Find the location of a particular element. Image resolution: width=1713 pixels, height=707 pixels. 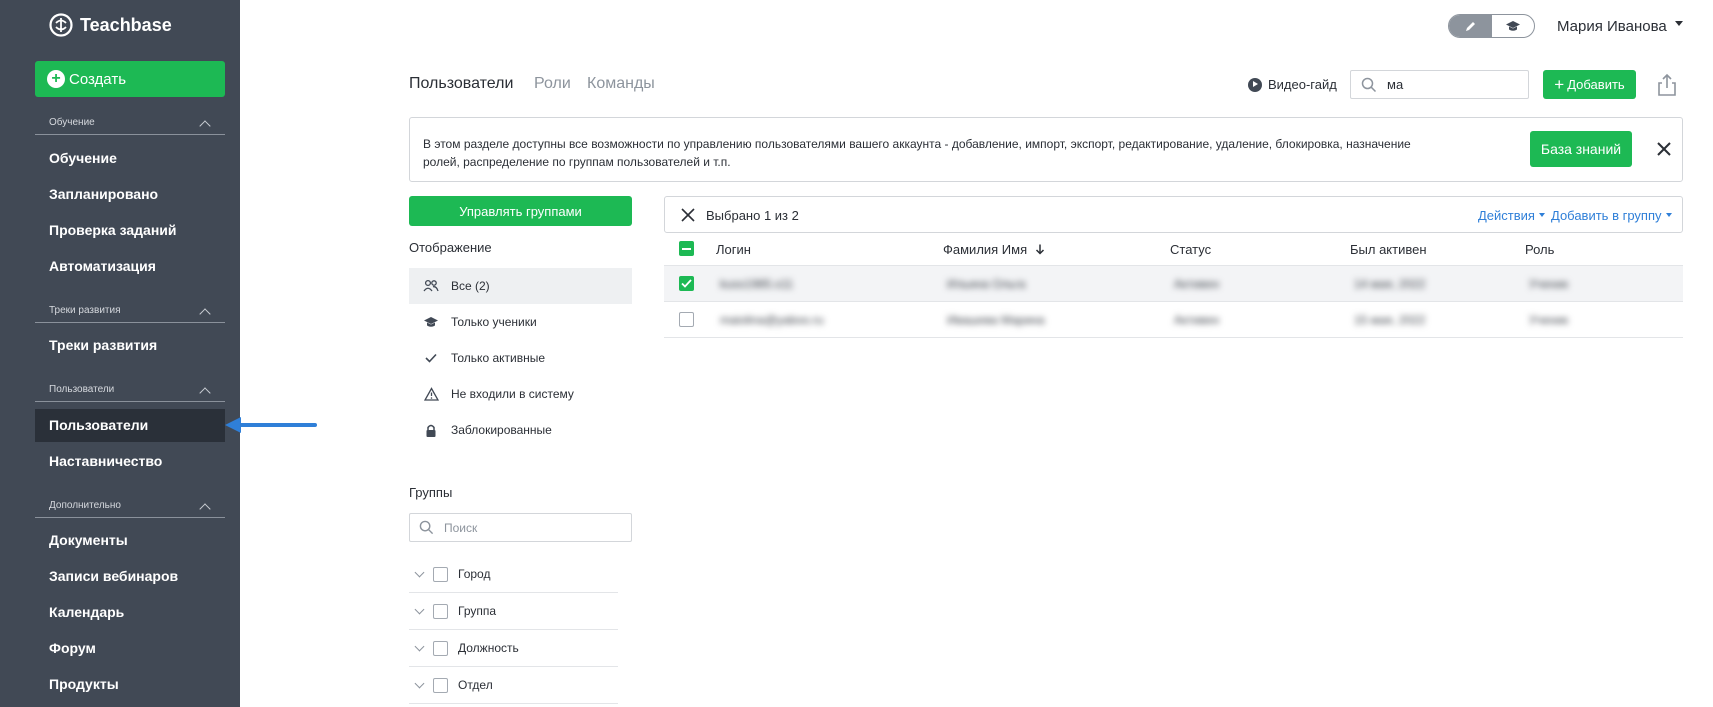

logo-text: Teachbase is located at coordinates (126, 24).